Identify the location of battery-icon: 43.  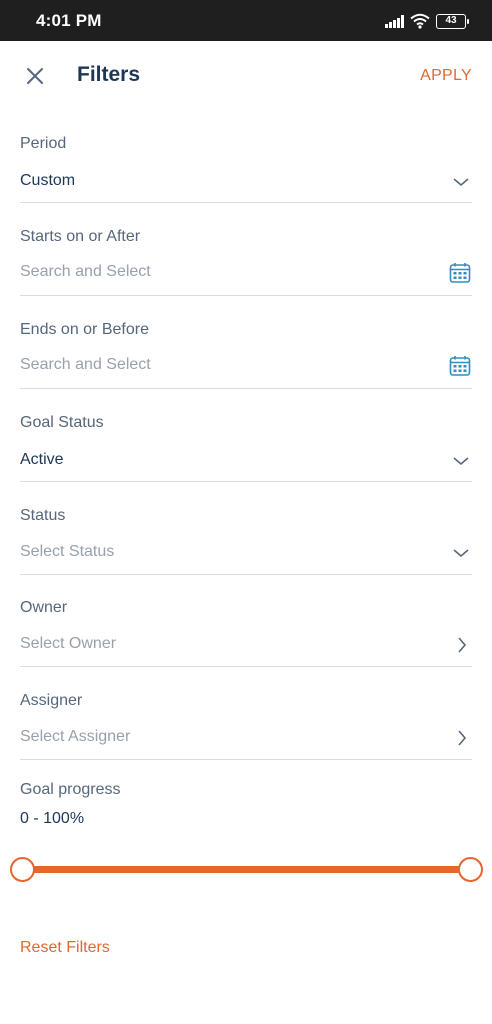
(452, 21).